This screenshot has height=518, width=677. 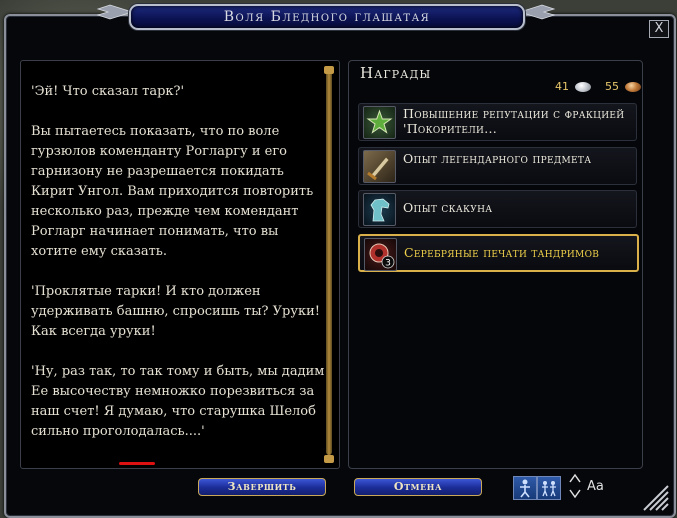 What do you see at coordinates (137, 463) in the screenshot?
I see `annotation-underline` at bounding box center [137, 463].